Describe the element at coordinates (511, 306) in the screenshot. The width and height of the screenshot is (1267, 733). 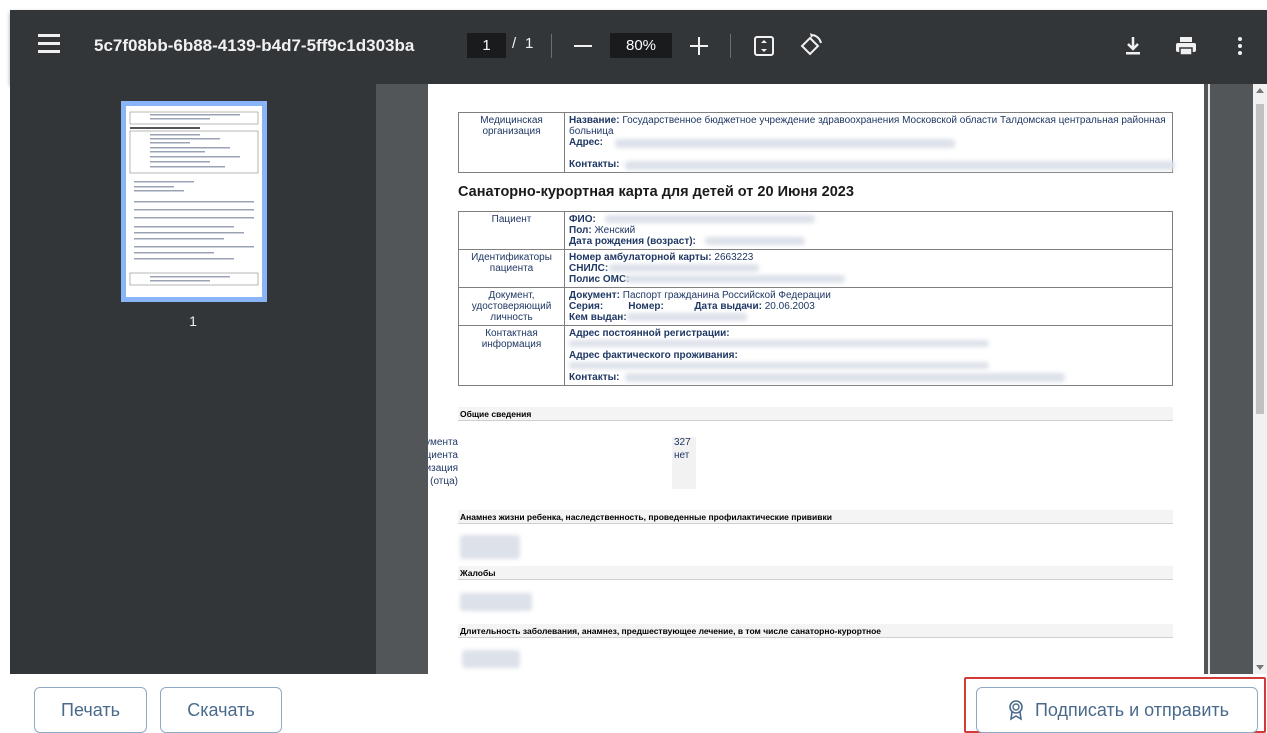
I see `doc-label: Документ, удостоверяющий личность` at that location.